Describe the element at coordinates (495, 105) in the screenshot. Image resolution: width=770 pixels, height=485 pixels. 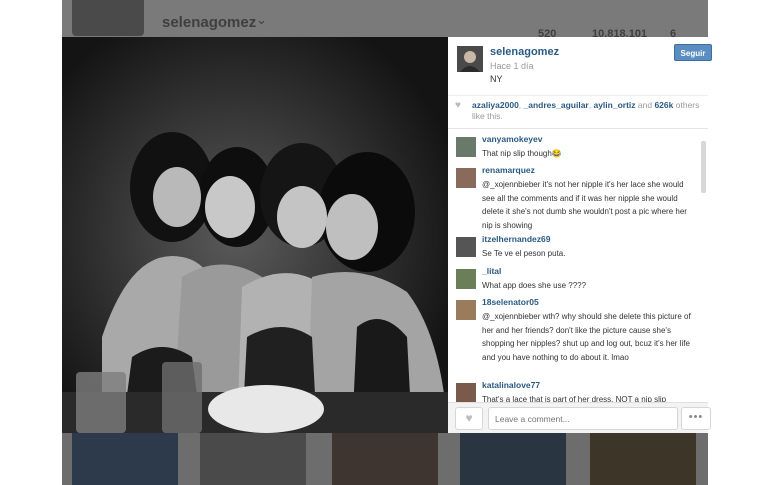
I see `liker-username: azaliya2000` at that location.